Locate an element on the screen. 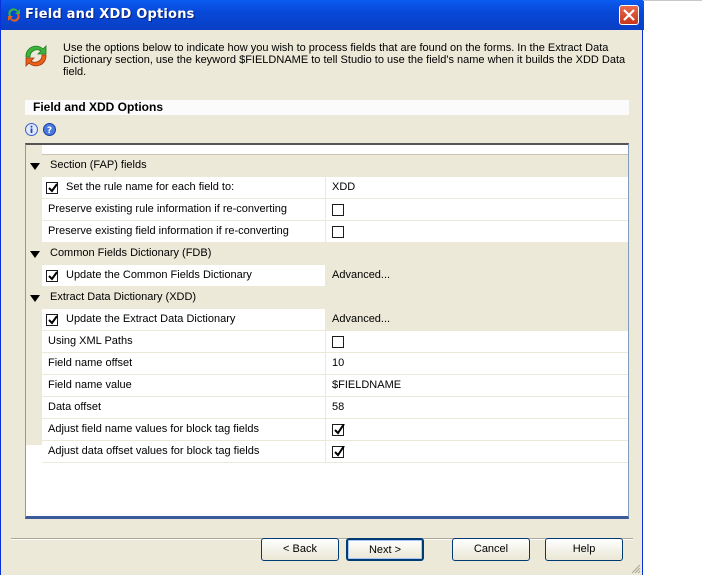 This screenshot has height=575, width=702. cancel-button: Cancel is located at coordinates (491, 549).